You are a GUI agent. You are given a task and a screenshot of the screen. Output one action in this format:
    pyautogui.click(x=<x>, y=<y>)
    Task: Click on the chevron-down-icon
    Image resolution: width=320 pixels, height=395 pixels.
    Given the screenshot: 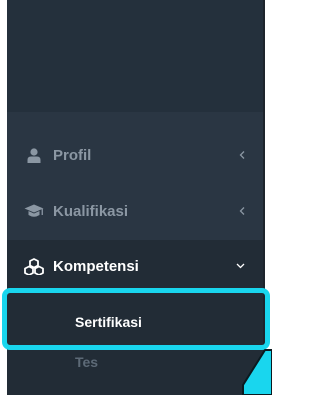 What is the action you would take?
    pyautogui.click(x=240, y=266)
    